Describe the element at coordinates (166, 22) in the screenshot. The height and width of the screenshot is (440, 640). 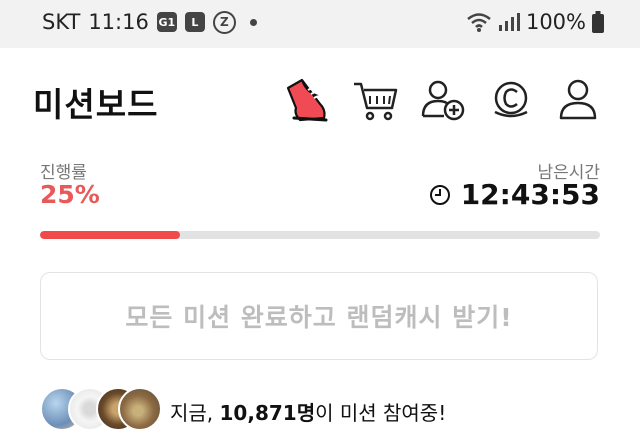
I see `g1-notification-icon: G1` at that location.